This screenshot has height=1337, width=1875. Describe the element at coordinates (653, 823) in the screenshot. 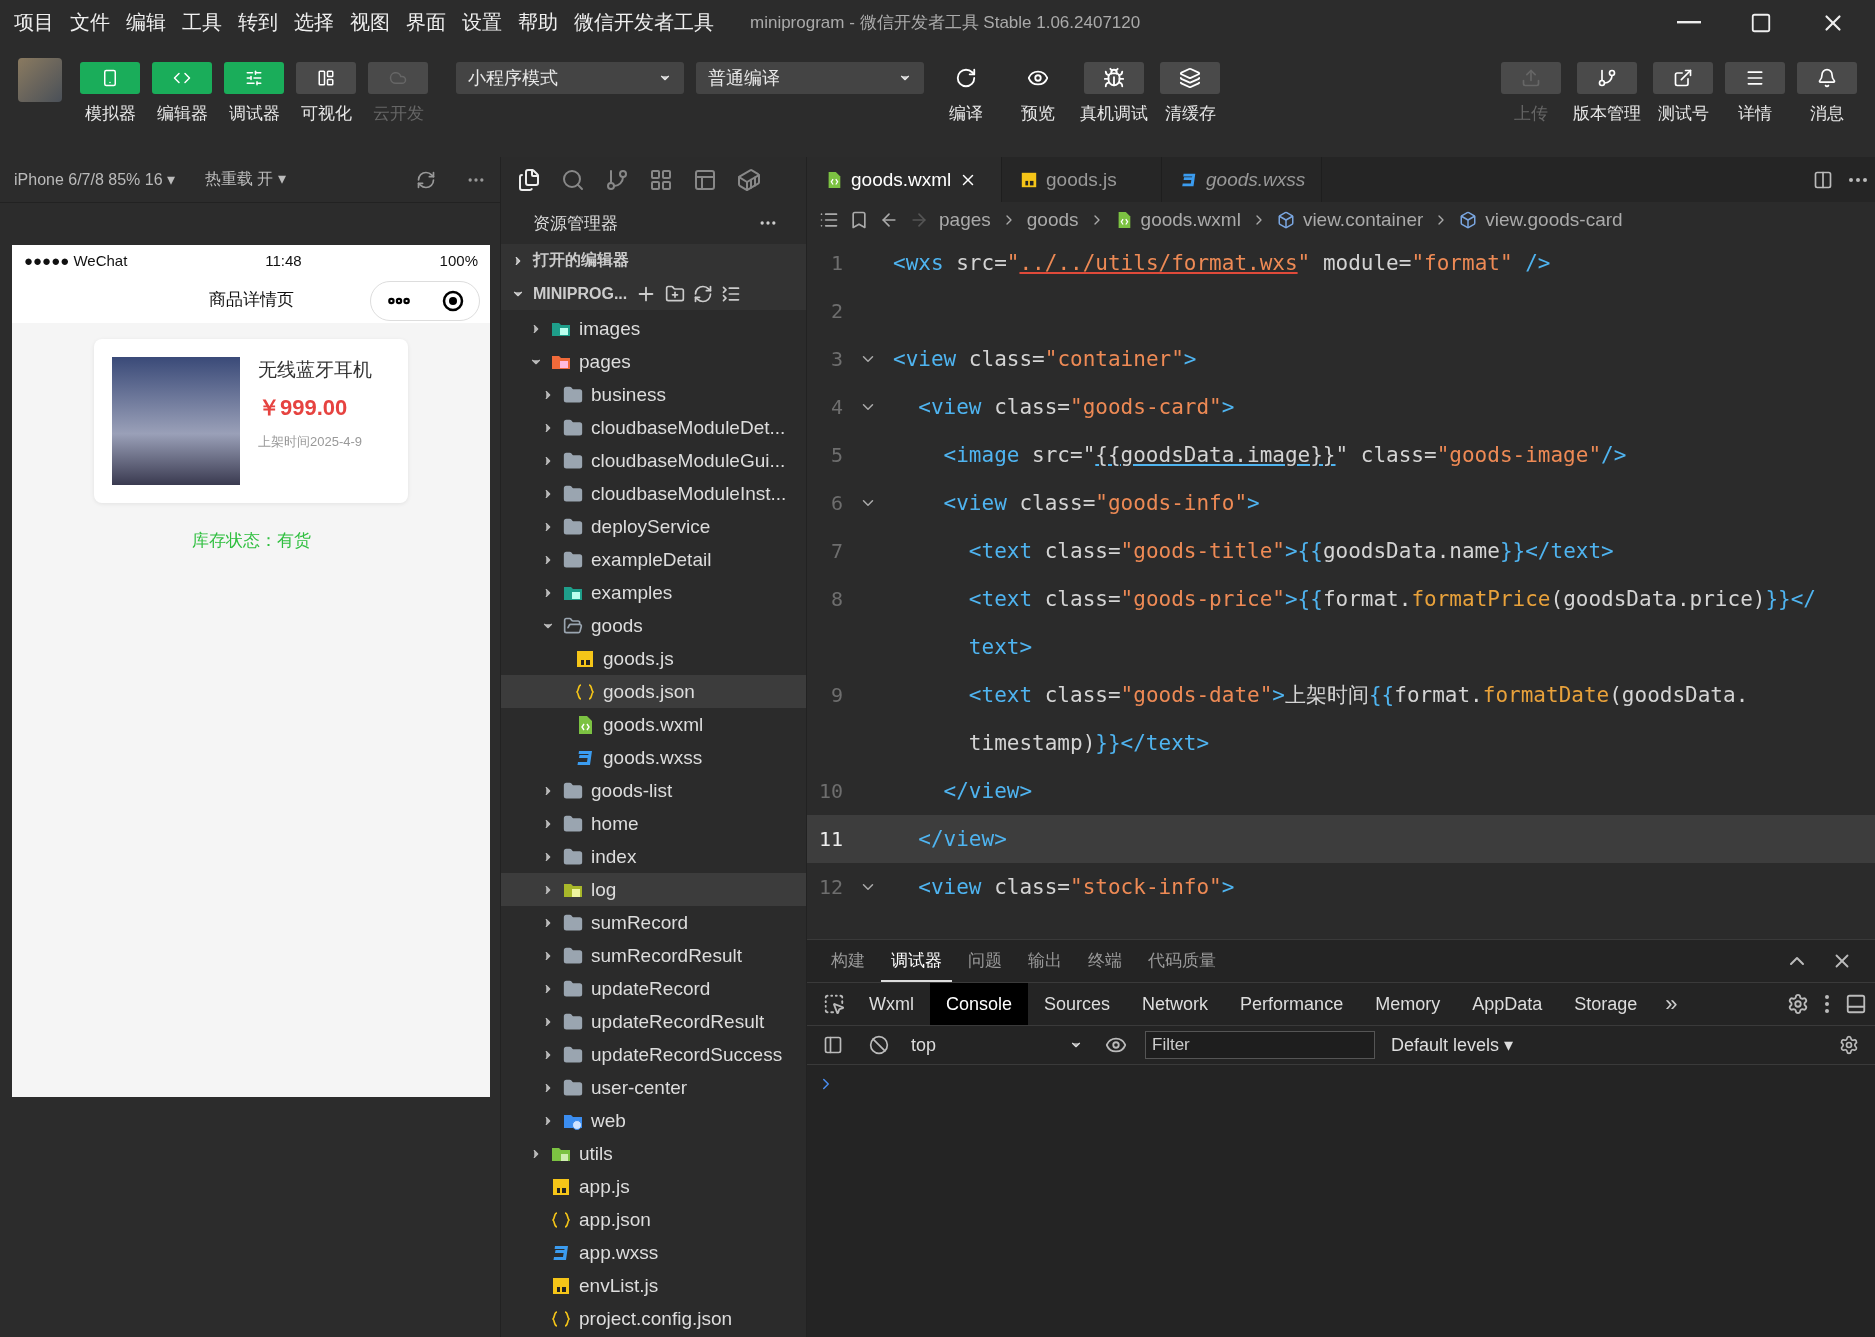

I see `tree-item: home` at that location.